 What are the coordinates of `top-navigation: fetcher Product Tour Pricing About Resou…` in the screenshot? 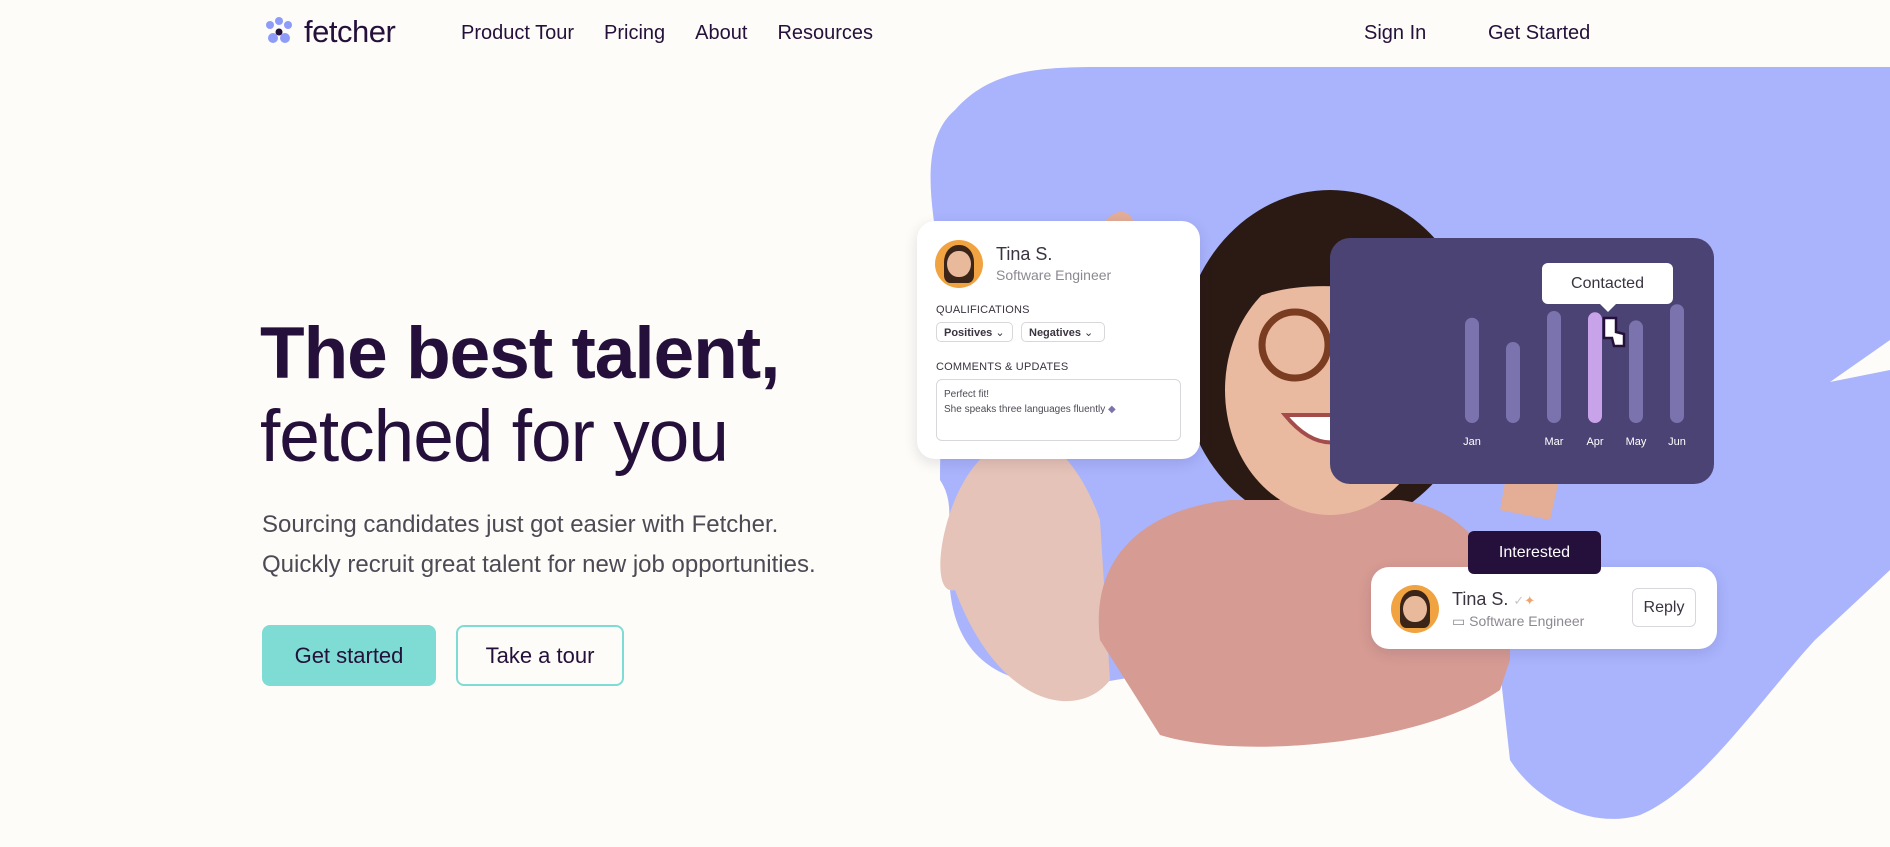 It's located at (945, 33).